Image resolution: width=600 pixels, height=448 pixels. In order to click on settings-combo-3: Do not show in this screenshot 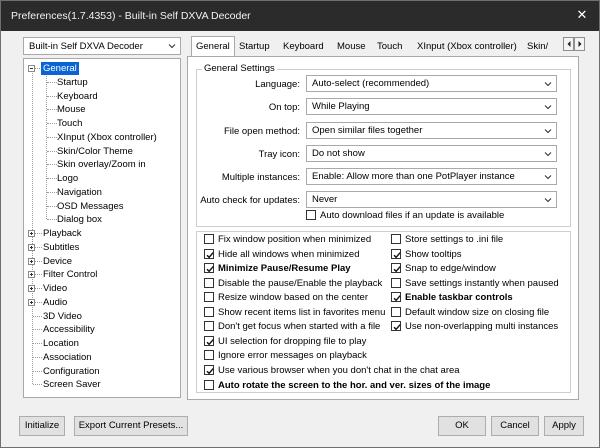, I will do `click(431, 153)`.